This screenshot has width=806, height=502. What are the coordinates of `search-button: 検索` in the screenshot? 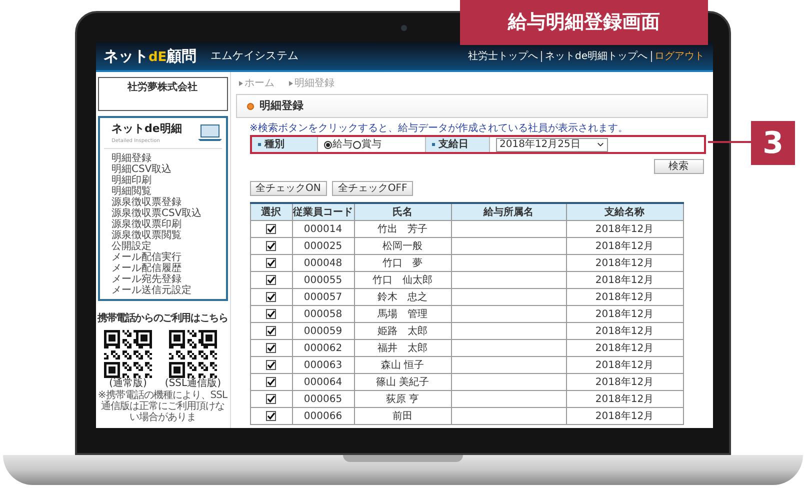 It's located at (679, 166).